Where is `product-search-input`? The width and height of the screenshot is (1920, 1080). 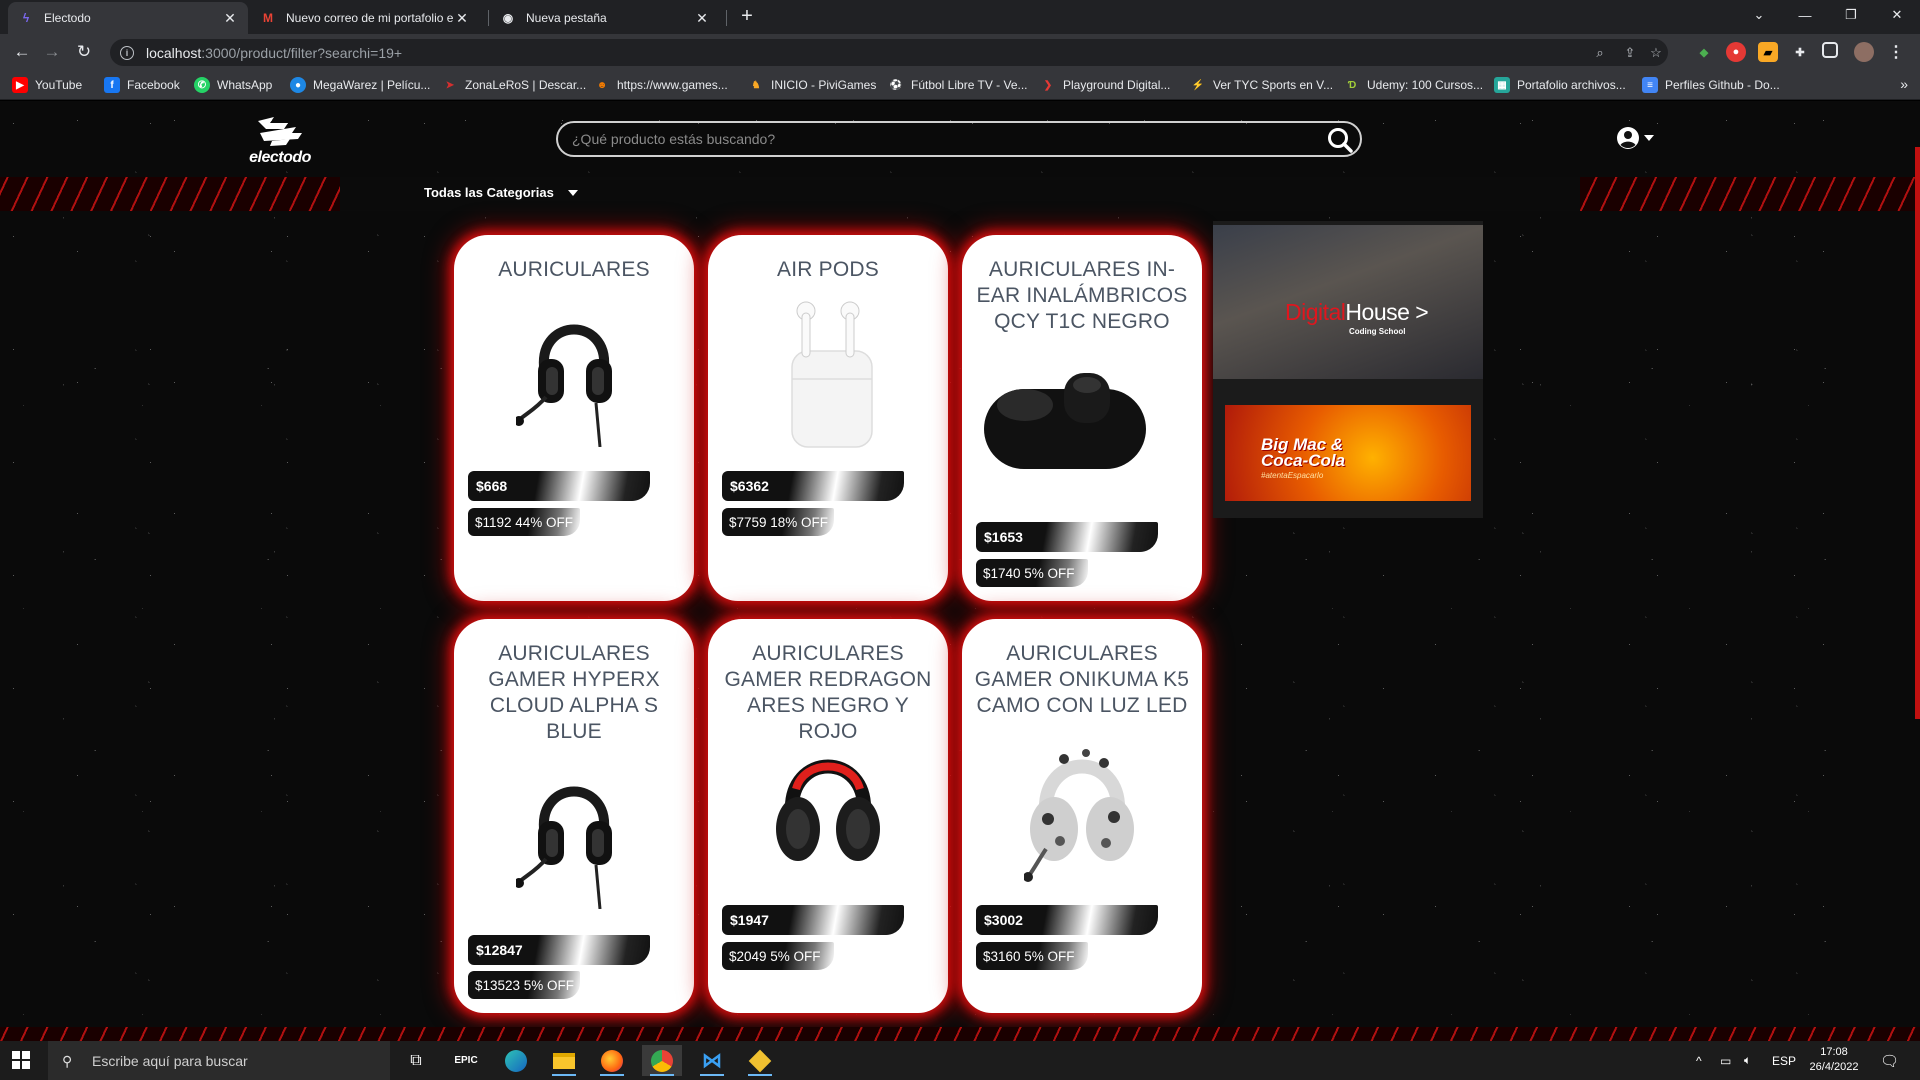
product-search-input is located at coordinates (942, 139).